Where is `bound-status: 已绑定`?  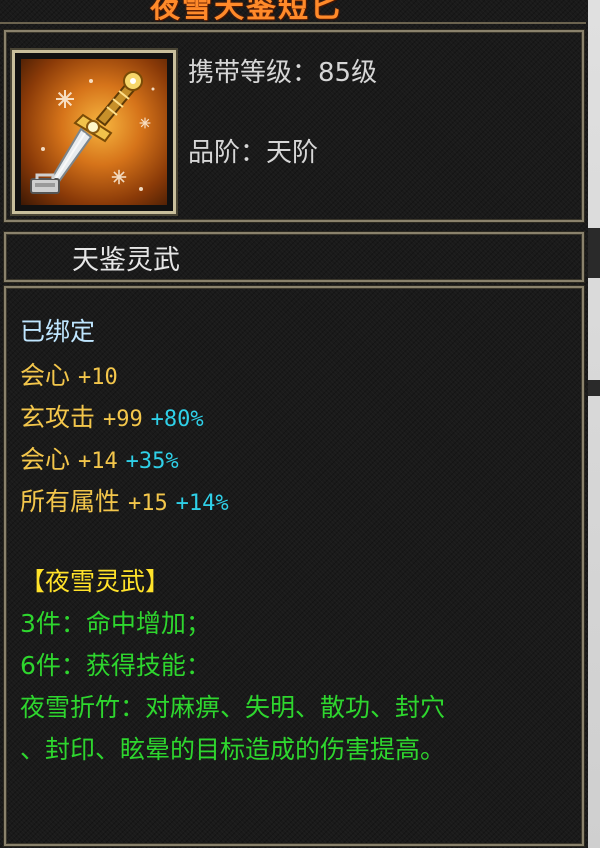 bound-status: 已绑定 is located at coordinates (58, 331).